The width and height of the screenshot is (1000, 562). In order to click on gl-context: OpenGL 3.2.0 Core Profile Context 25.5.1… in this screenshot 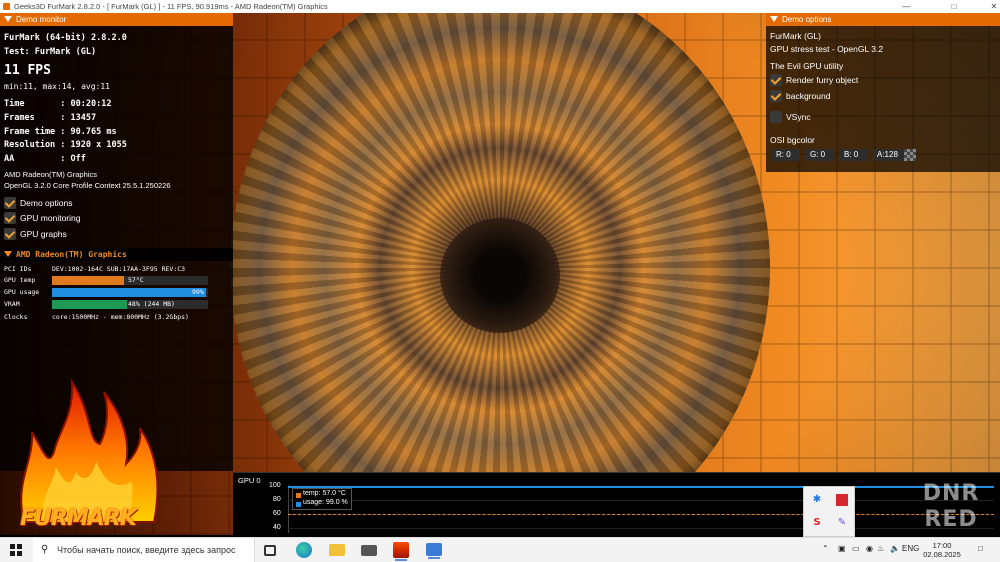, I will do `click(87, 185)`.